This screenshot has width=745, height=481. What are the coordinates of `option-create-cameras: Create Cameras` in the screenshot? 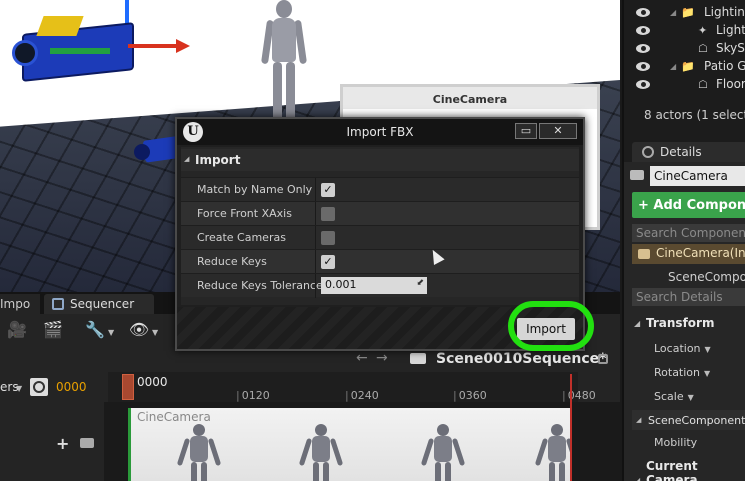 It's located at (380, 237).